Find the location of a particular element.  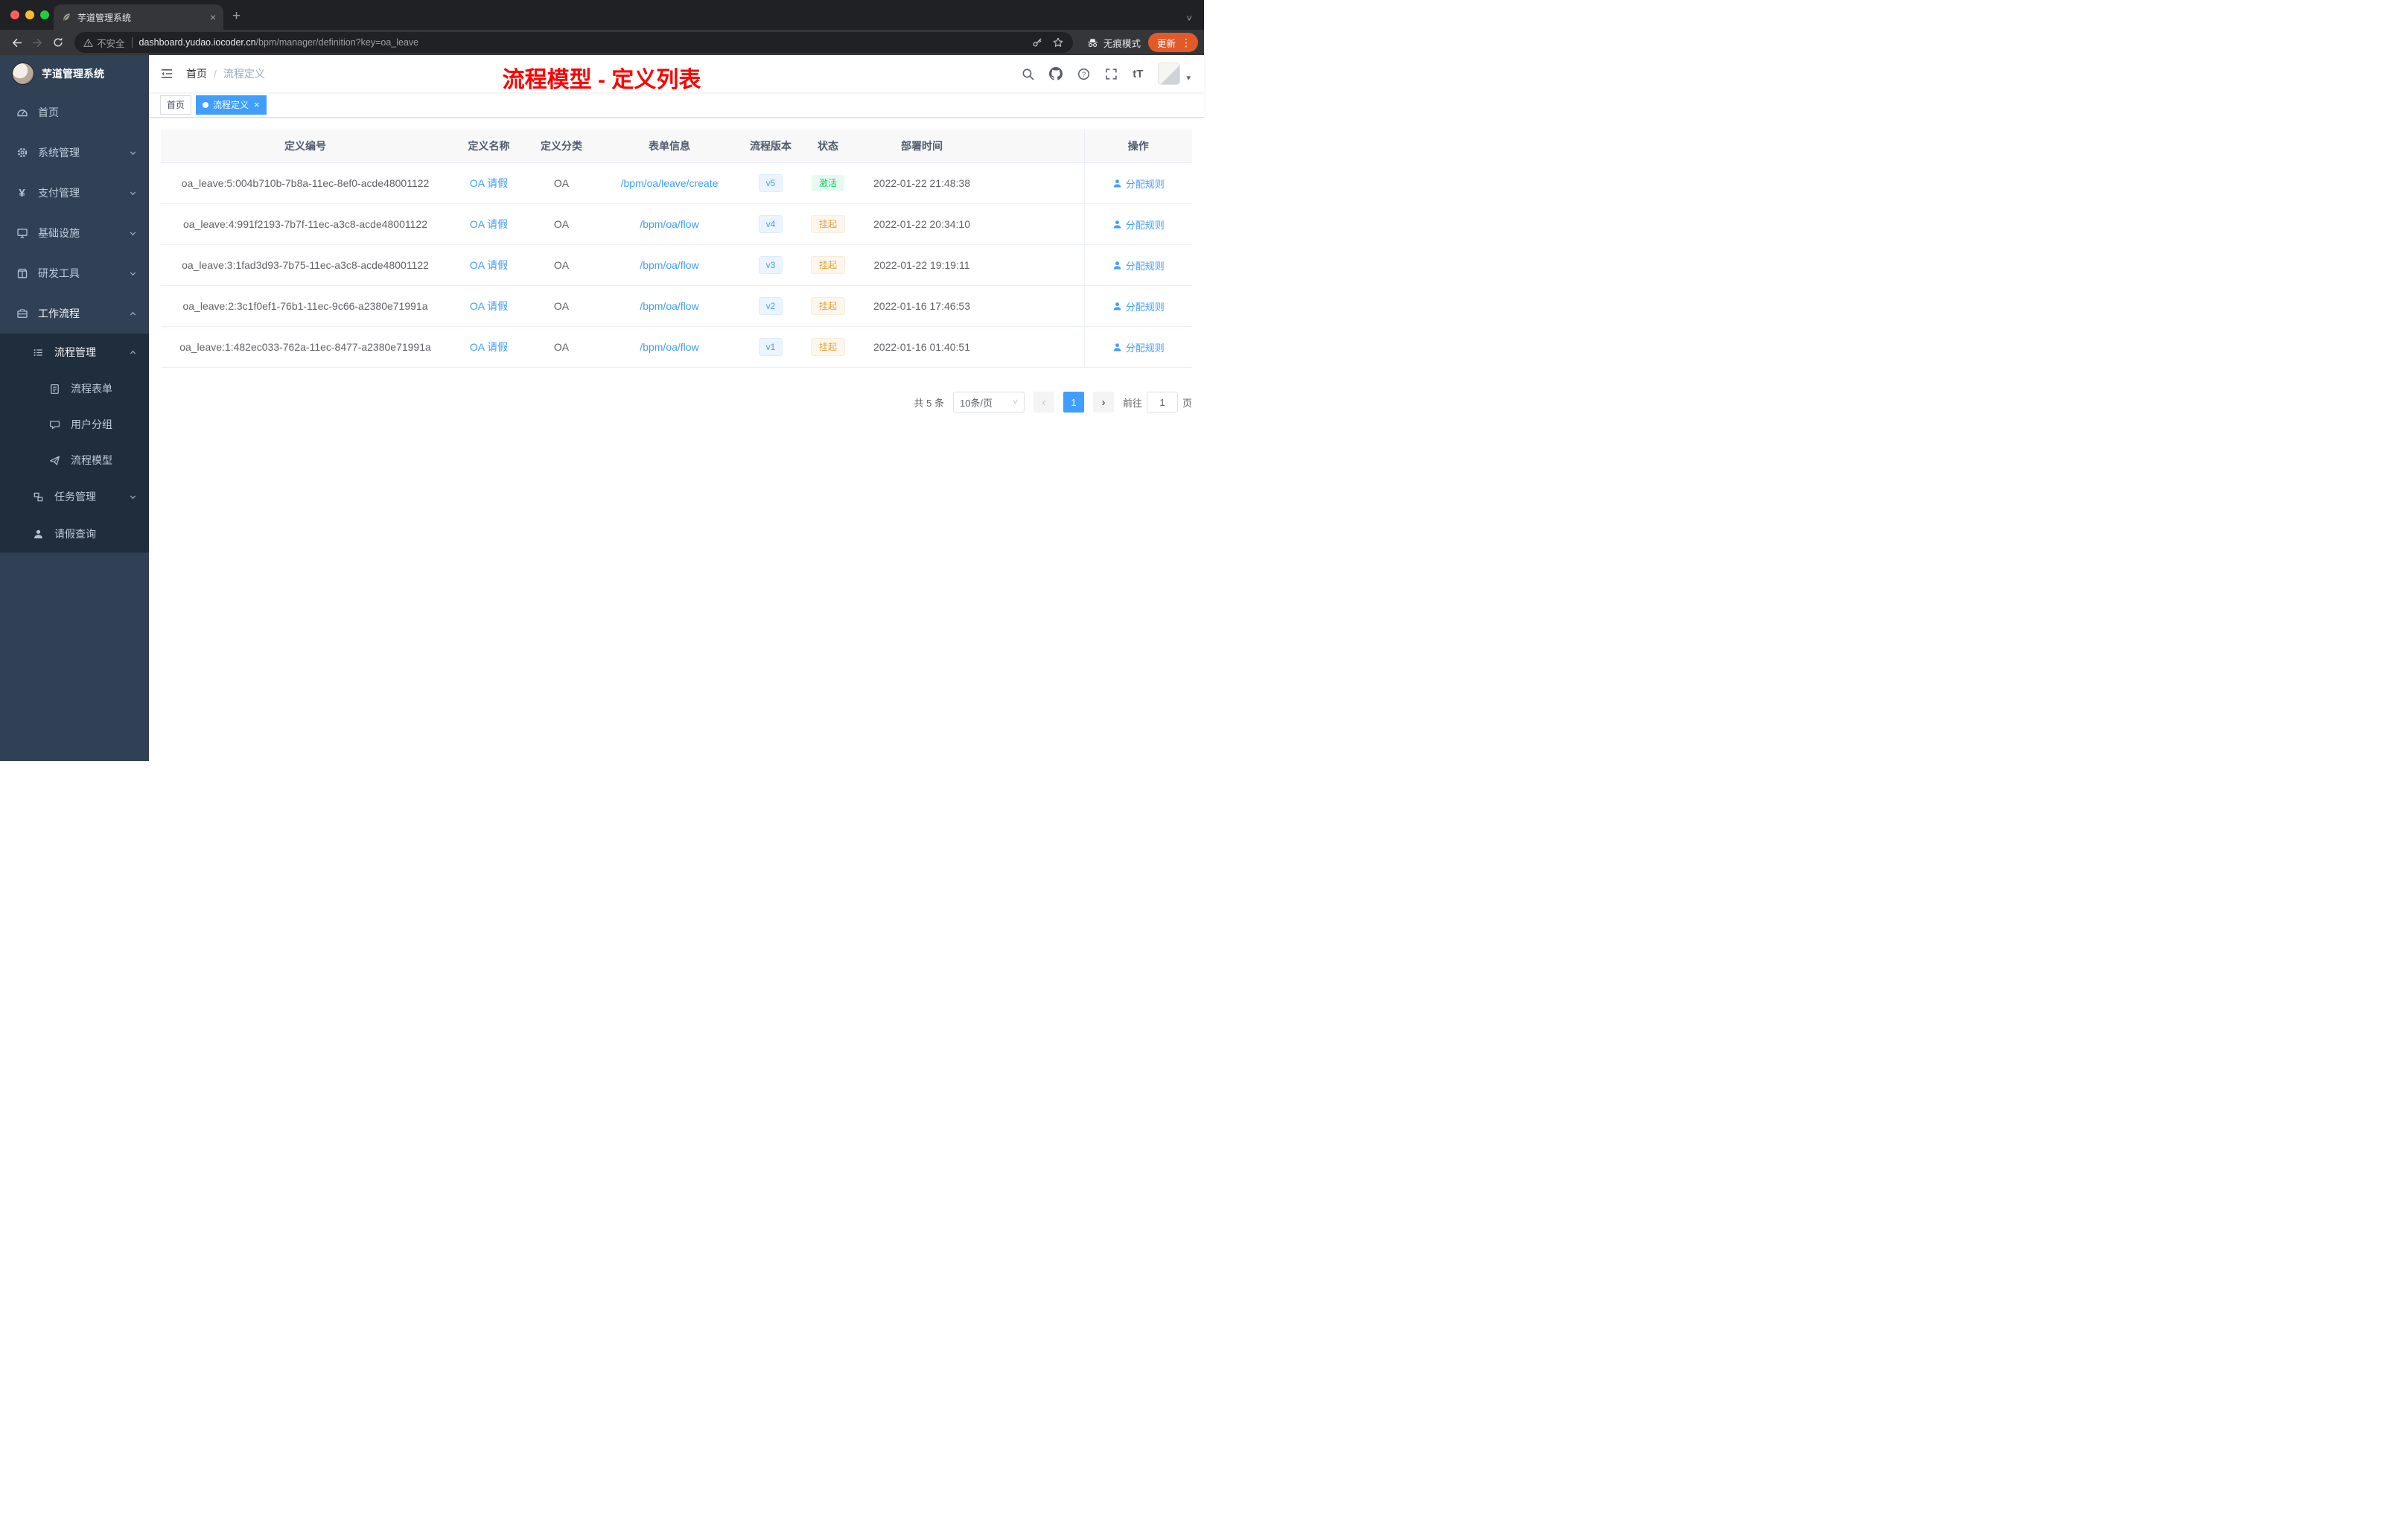

deploy-time: 2022-01-22 19:19:11 is located at coordinates (922, 265).